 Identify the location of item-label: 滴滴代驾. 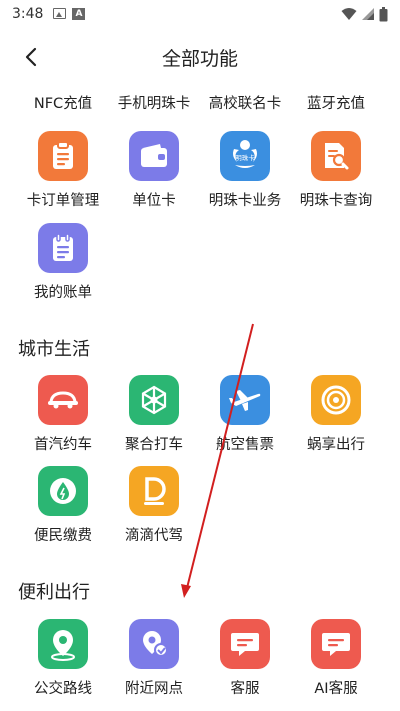
(154, 536).